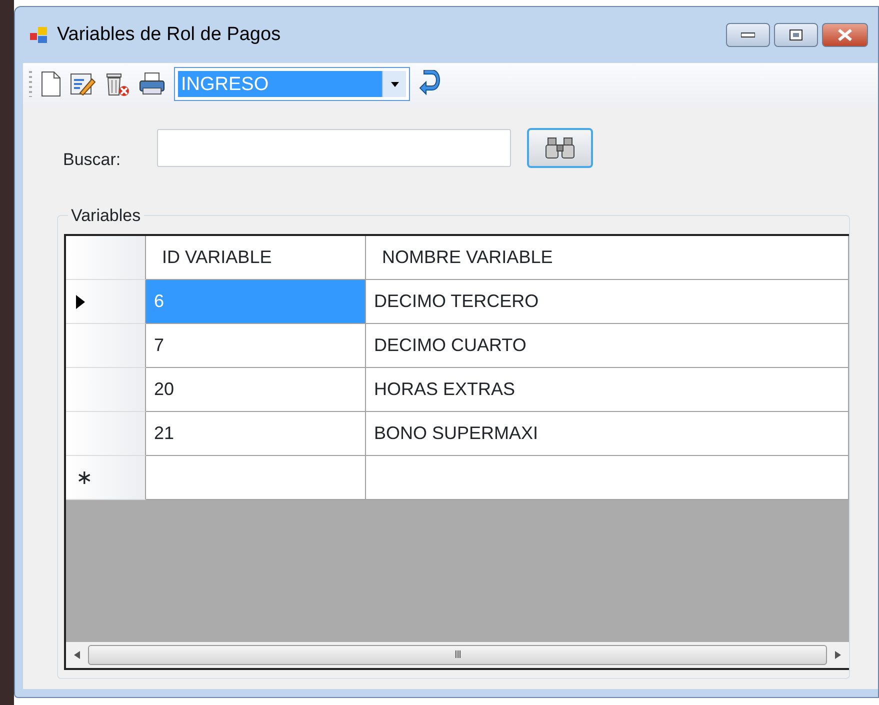 The width and height of the screenshot is (879, 705). Describe the element at coordinates (607, 258) in the screenshot. I see `column-header: NOMBRE VARIABLE` at that location.